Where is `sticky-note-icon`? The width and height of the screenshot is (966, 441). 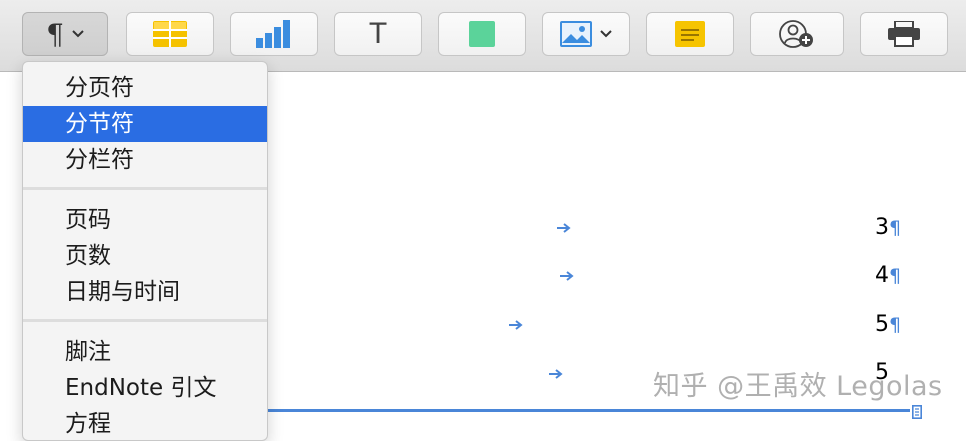
sticky-note-icon is located at coordinates (690, 34).